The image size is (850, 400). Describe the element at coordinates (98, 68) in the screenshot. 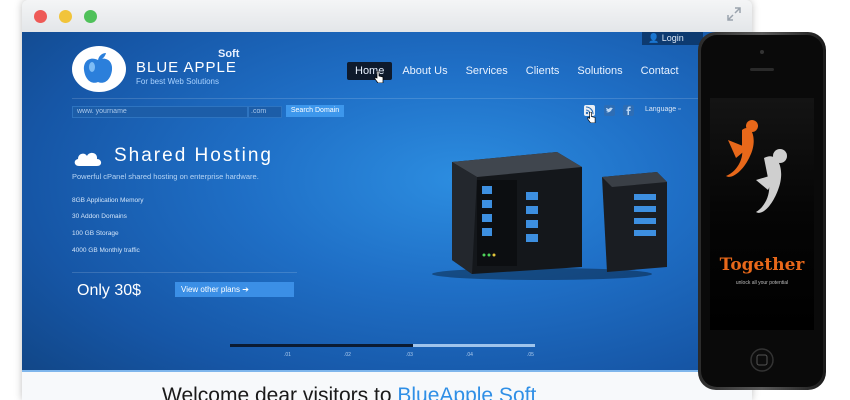

I see `apple-logo-icon` at that location.